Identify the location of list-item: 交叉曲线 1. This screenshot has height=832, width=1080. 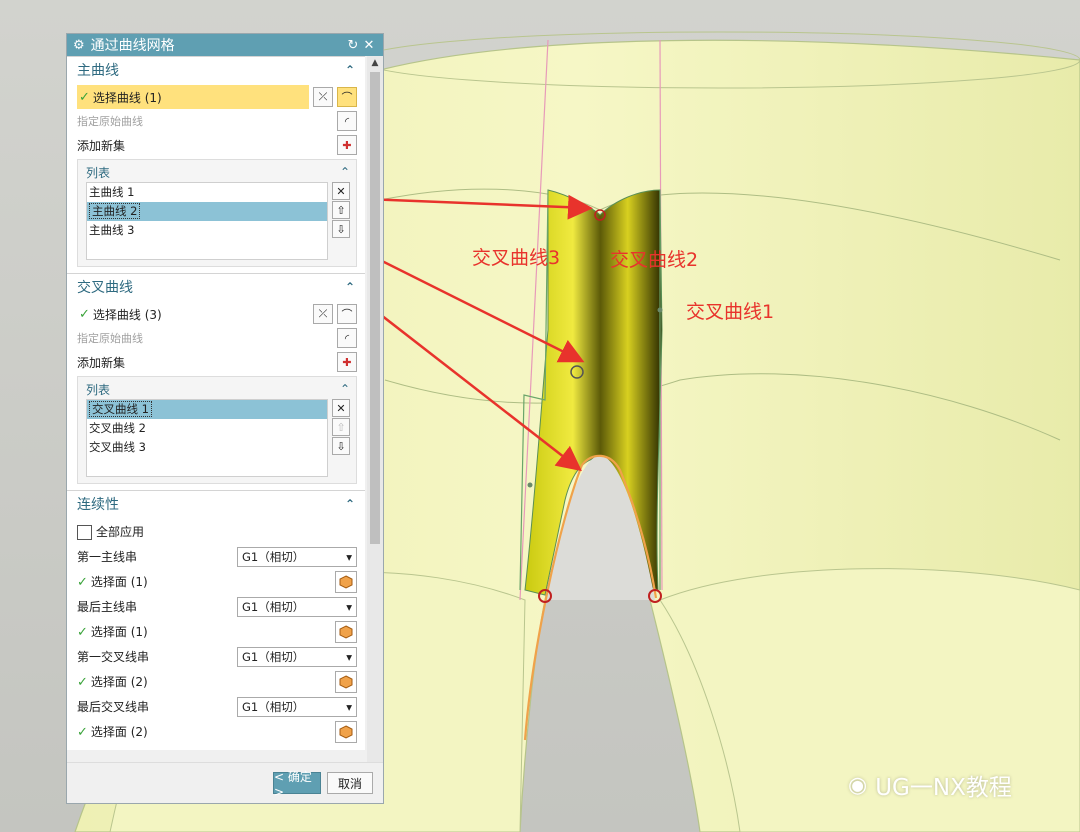
(207, 409).